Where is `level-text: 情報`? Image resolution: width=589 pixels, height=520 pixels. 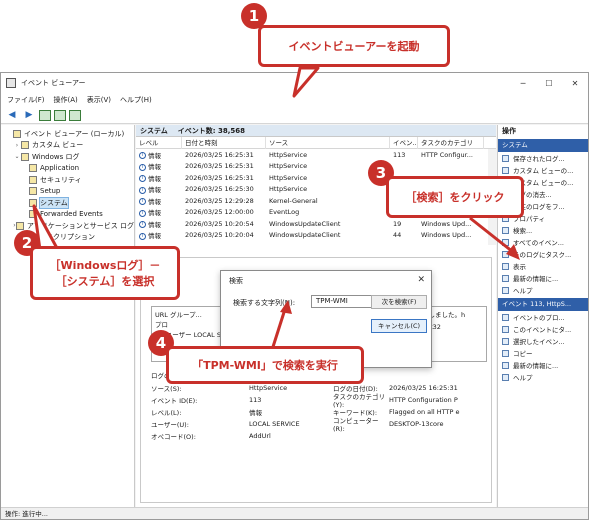 level-text: 情報 is located at coordinates (154, 167).